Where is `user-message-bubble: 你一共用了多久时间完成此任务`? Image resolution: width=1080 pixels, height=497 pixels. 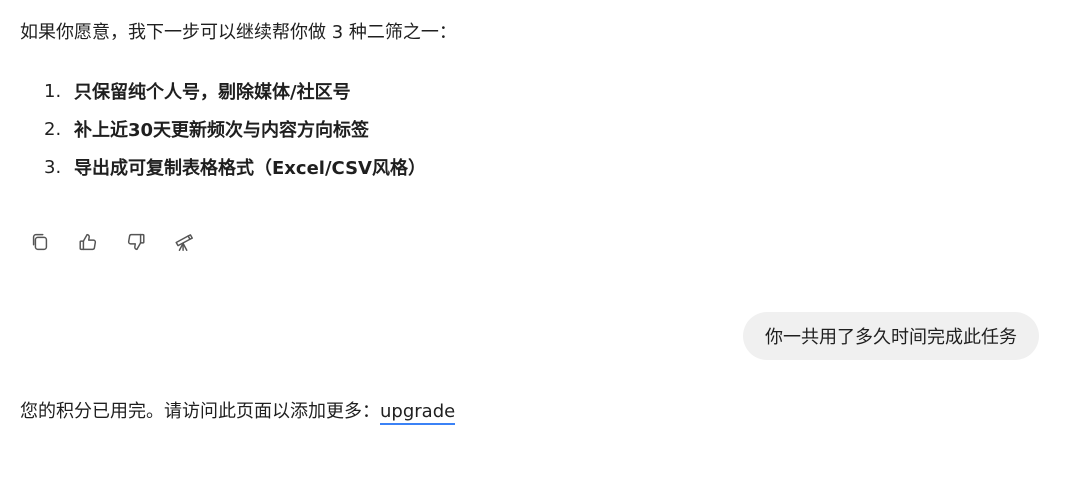 user-message-bubble: 你一共用了多久时间完成此任务 is located at coordinates (891, 336).